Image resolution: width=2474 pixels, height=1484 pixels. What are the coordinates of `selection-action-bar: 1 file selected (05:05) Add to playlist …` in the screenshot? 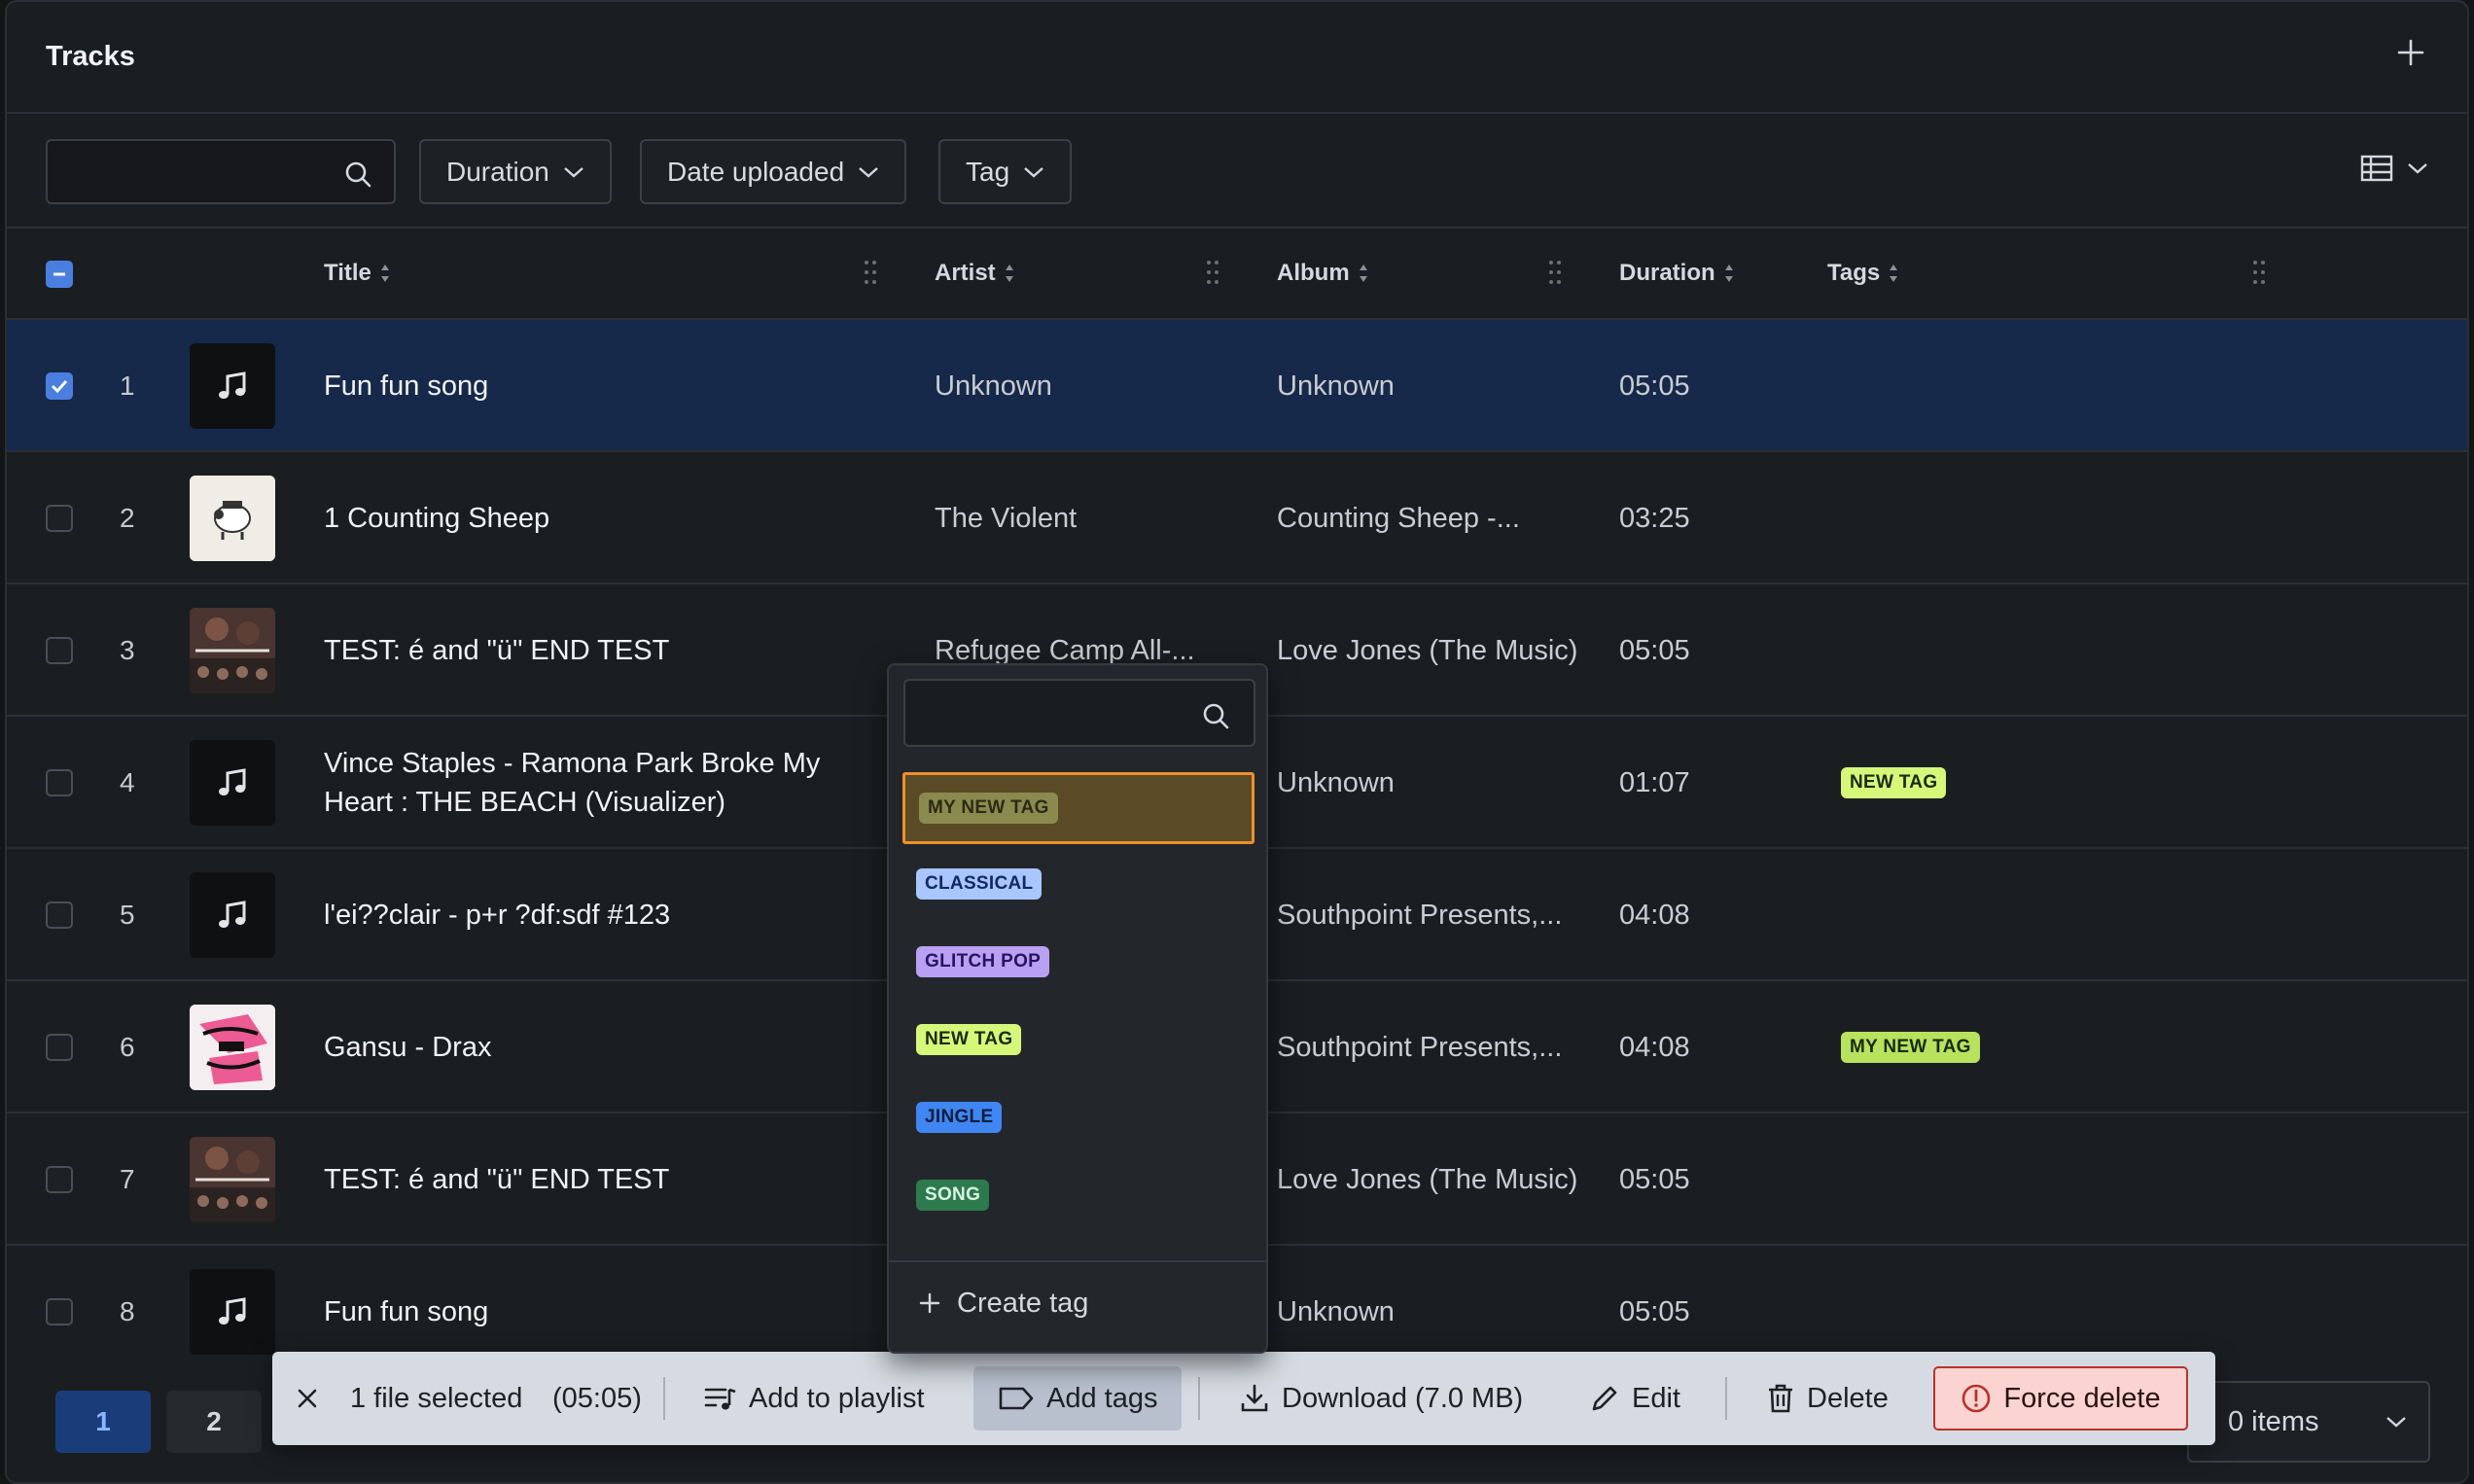 It's located at (1243, 1399).